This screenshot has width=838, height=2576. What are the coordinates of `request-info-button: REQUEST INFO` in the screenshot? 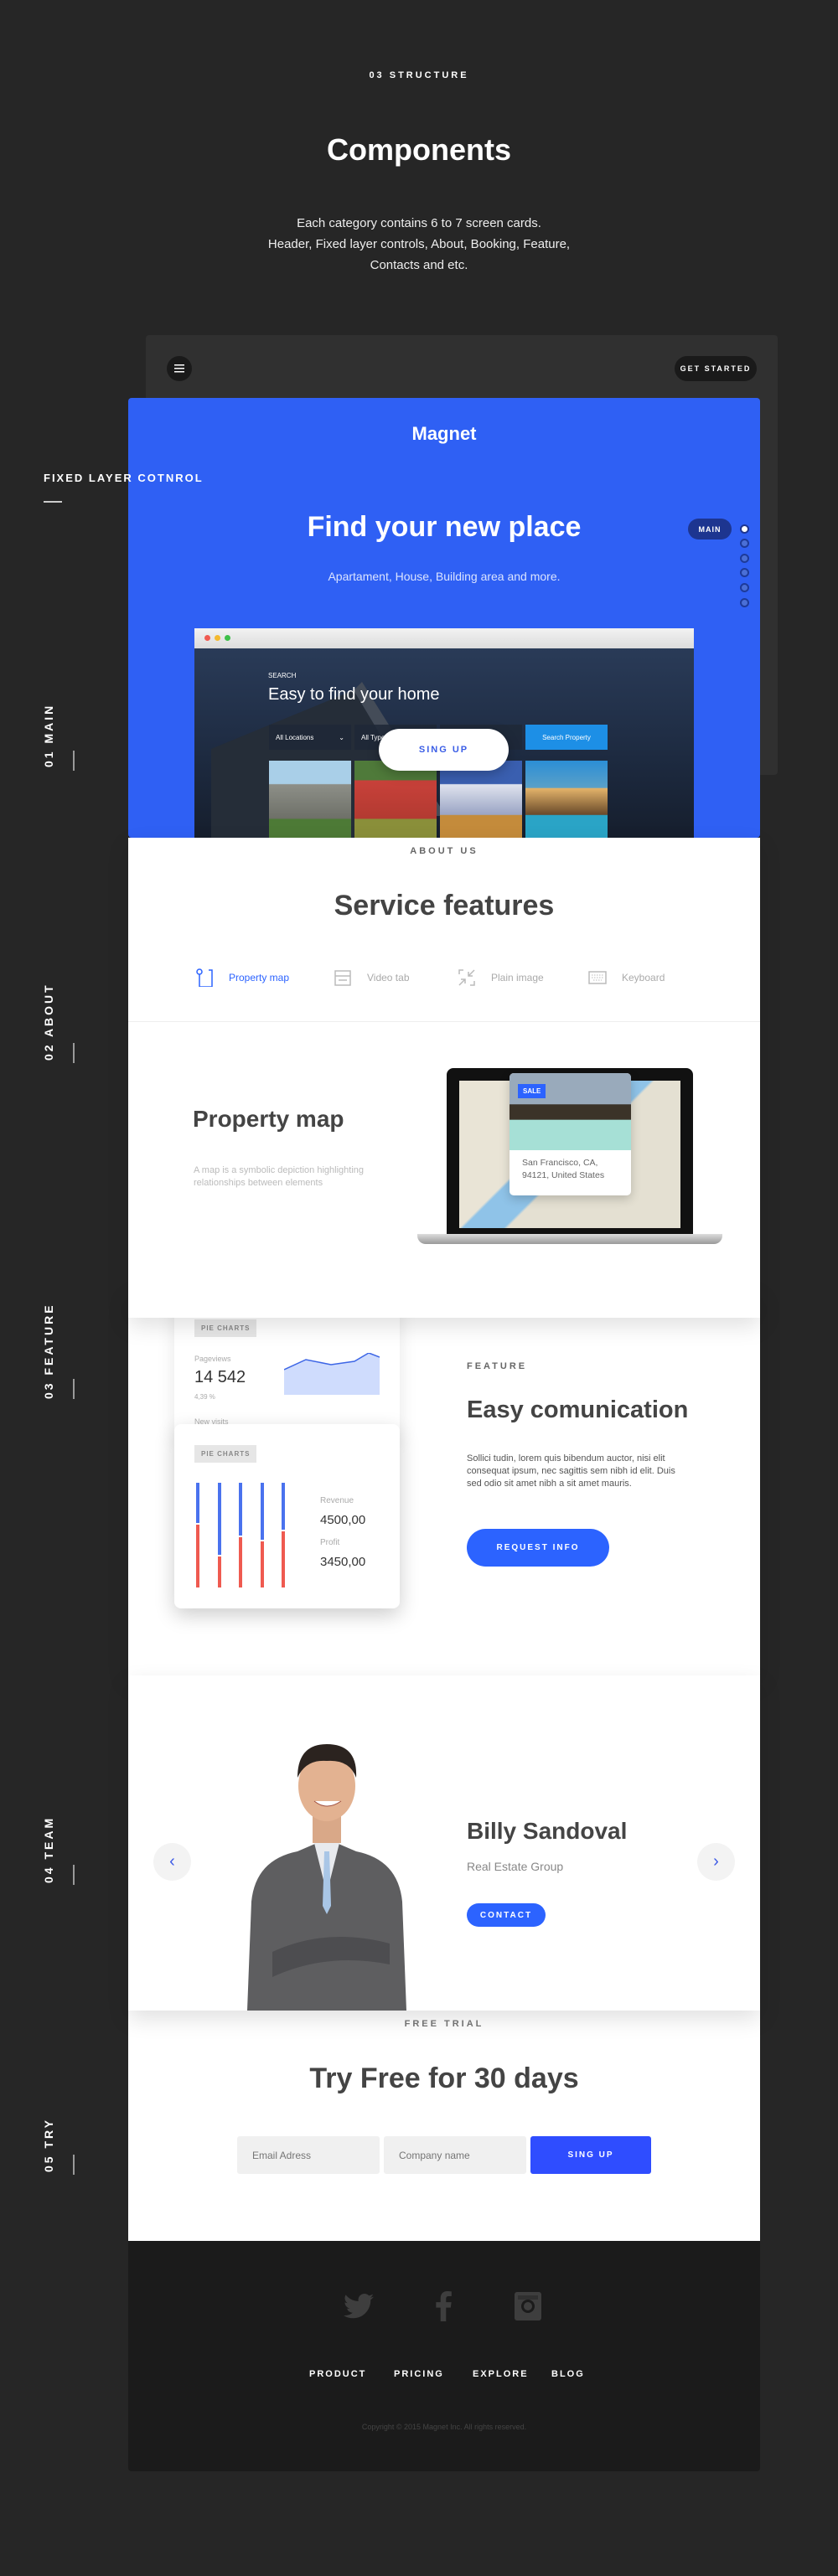 It's located at (538, 1548).